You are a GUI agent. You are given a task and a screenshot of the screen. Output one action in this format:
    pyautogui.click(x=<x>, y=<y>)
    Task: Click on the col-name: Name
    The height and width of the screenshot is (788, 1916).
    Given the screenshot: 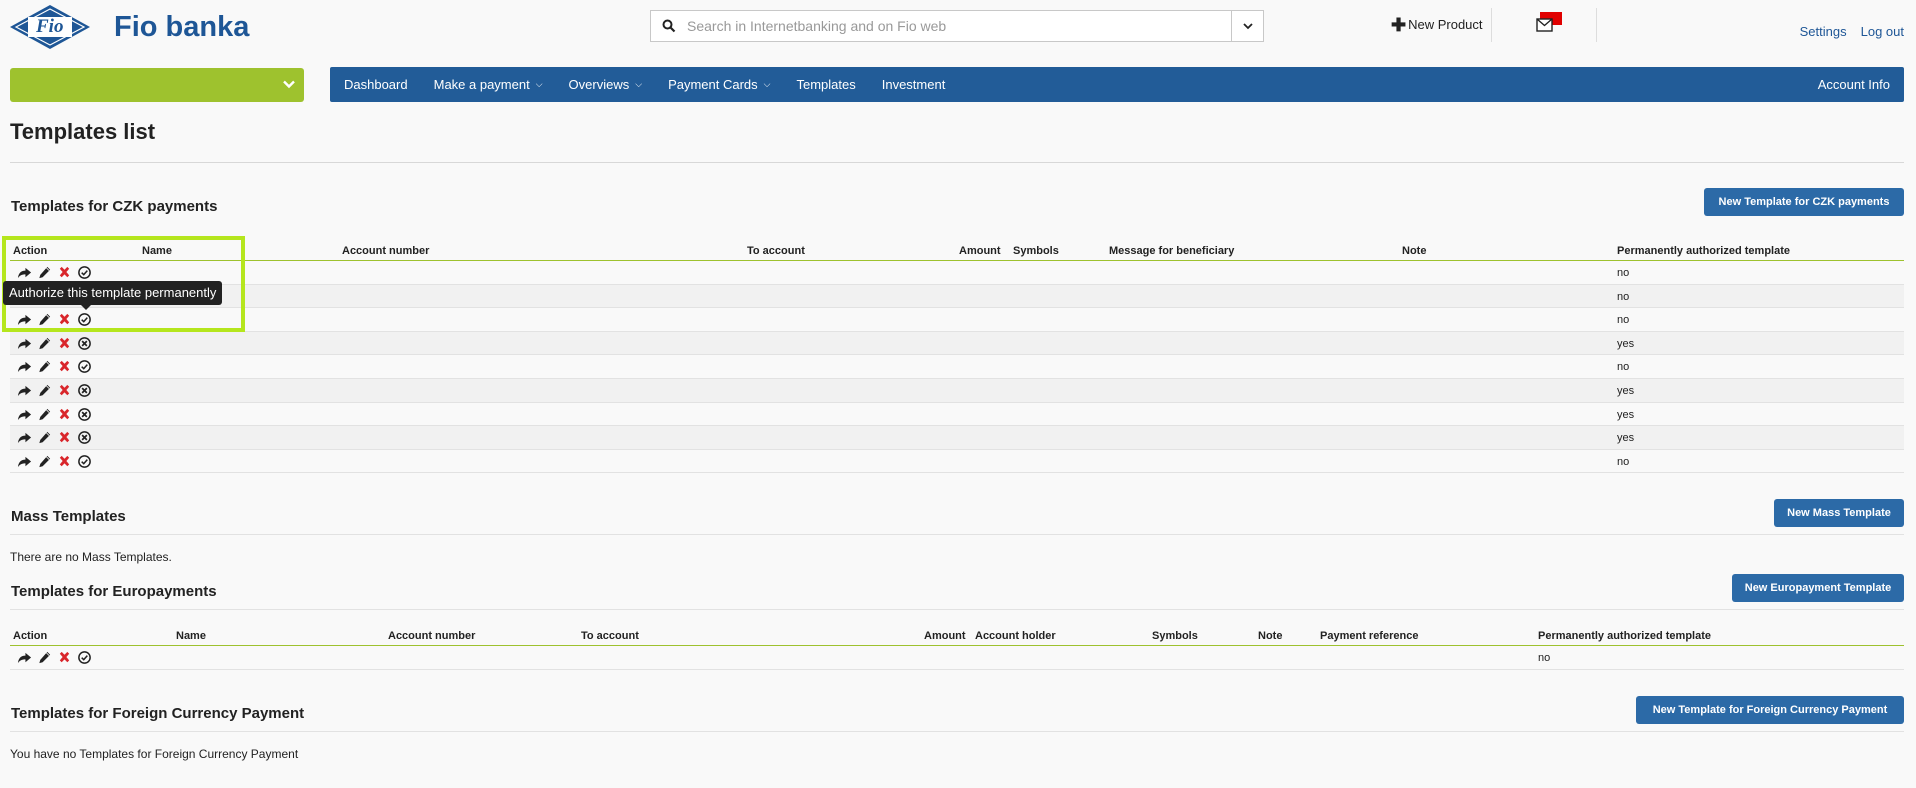 What is the action you would take?
    pyautogui.click(x=191, y=636)
    